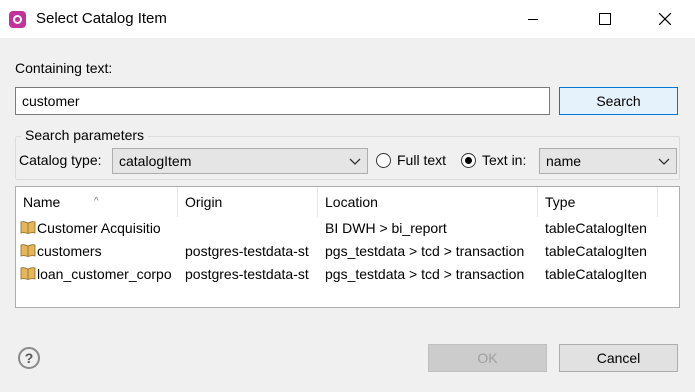 Image resolution: width=695 pixels, height=392 pixels. I want to click on close-button, so click(665, 19).